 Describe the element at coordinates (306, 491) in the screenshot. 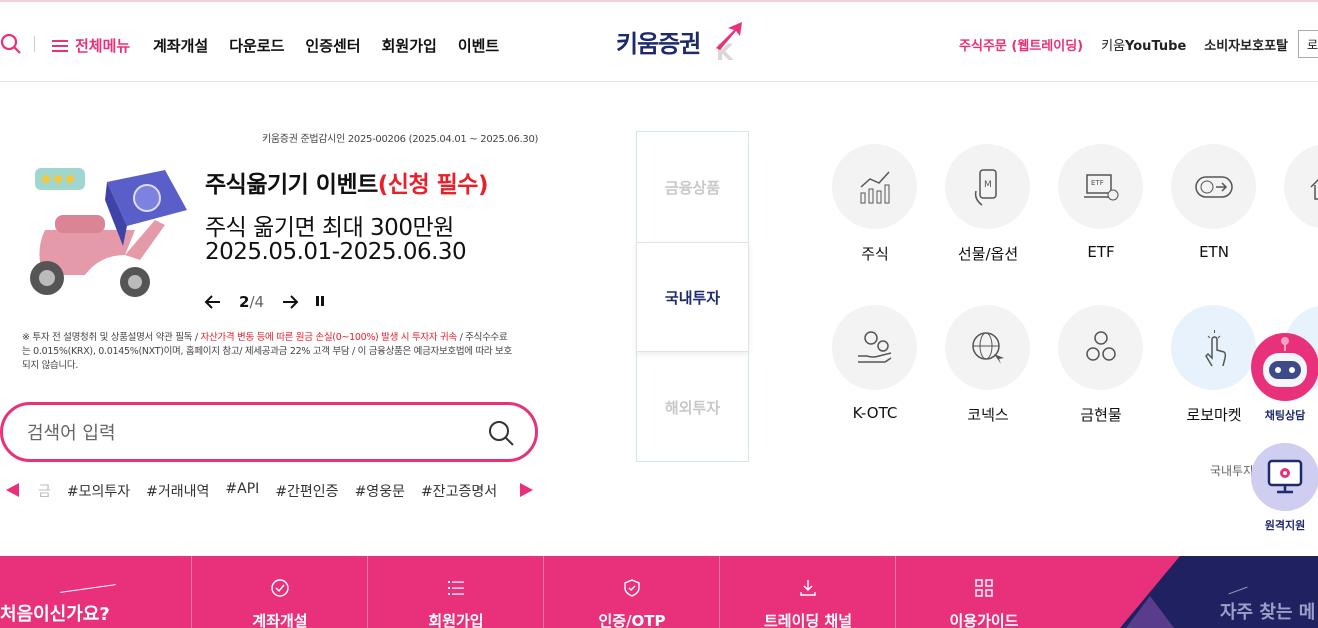

I see `tag-item: #간편인증` at that location.